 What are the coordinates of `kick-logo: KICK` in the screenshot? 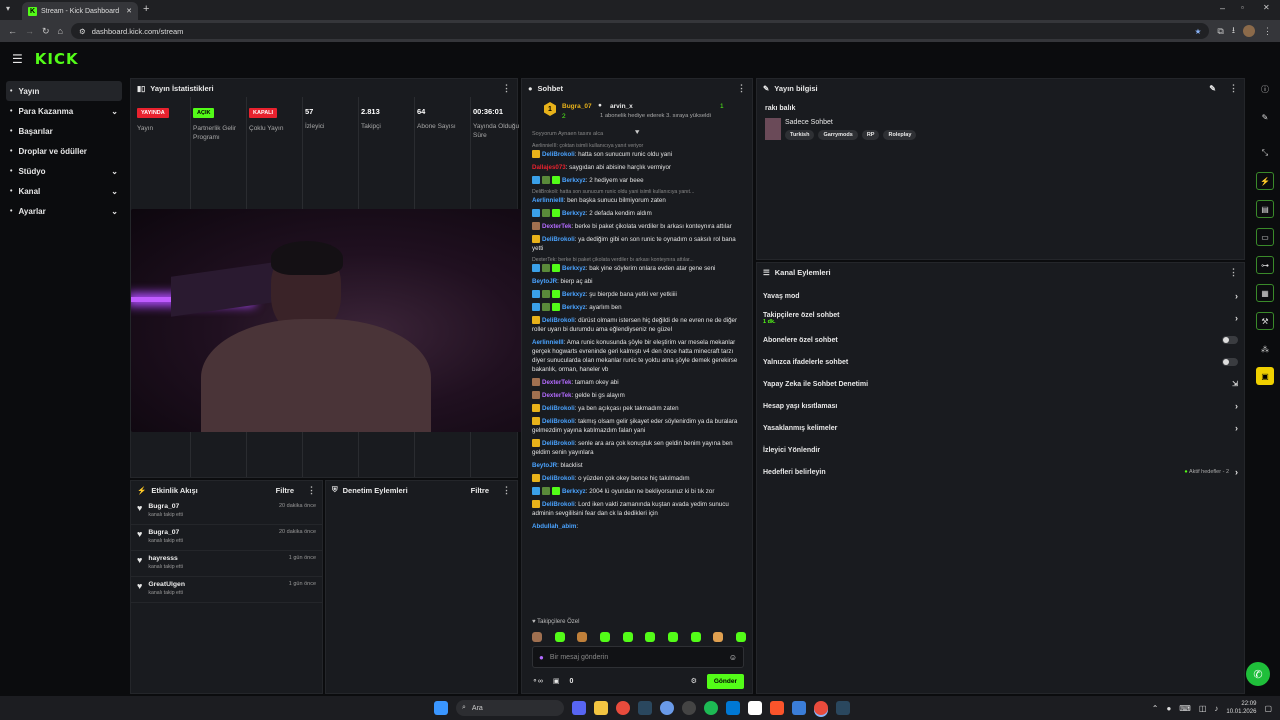 It's located at (57, 59).